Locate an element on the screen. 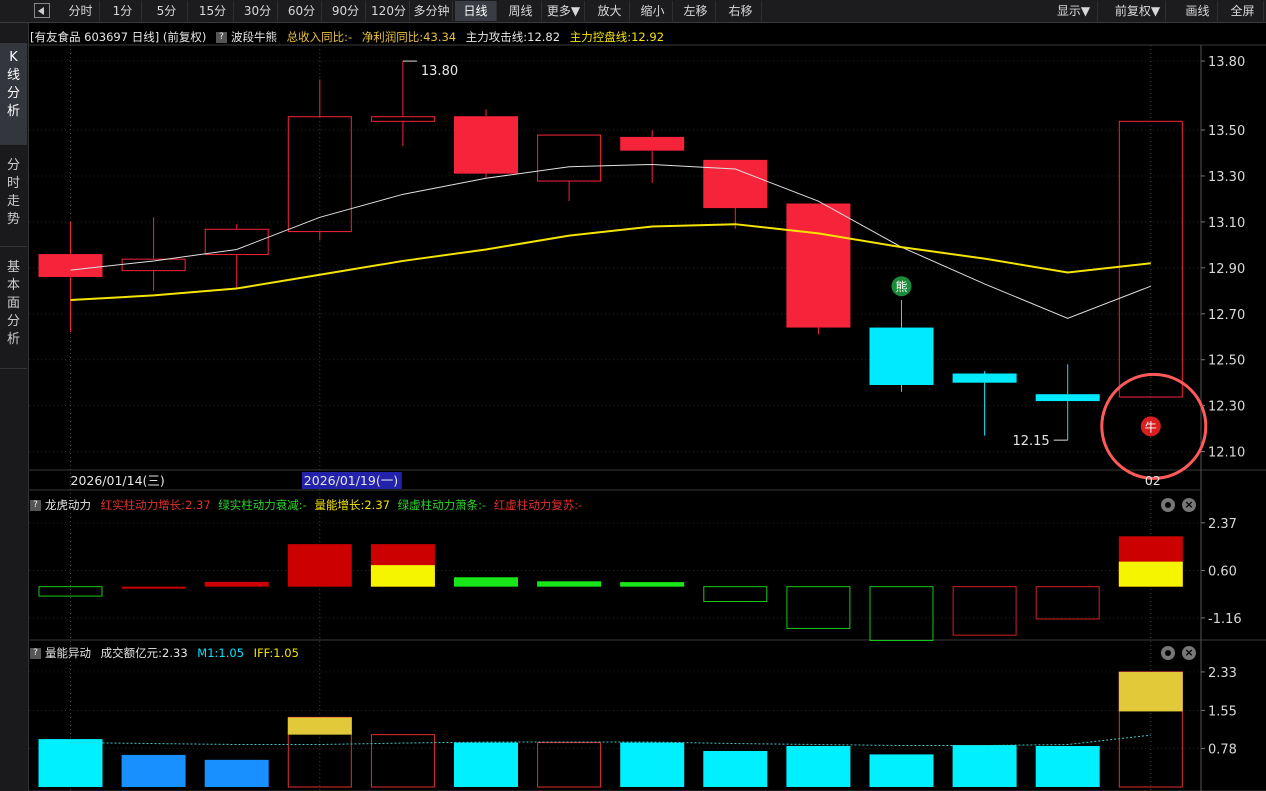 The image size is (1266, 791). m1-line is located at coordinates (610, 740).